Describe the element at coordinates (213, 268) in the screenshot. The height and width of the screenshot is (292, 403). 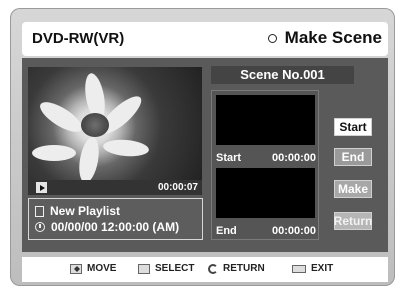
I see `return-icon` at that location.